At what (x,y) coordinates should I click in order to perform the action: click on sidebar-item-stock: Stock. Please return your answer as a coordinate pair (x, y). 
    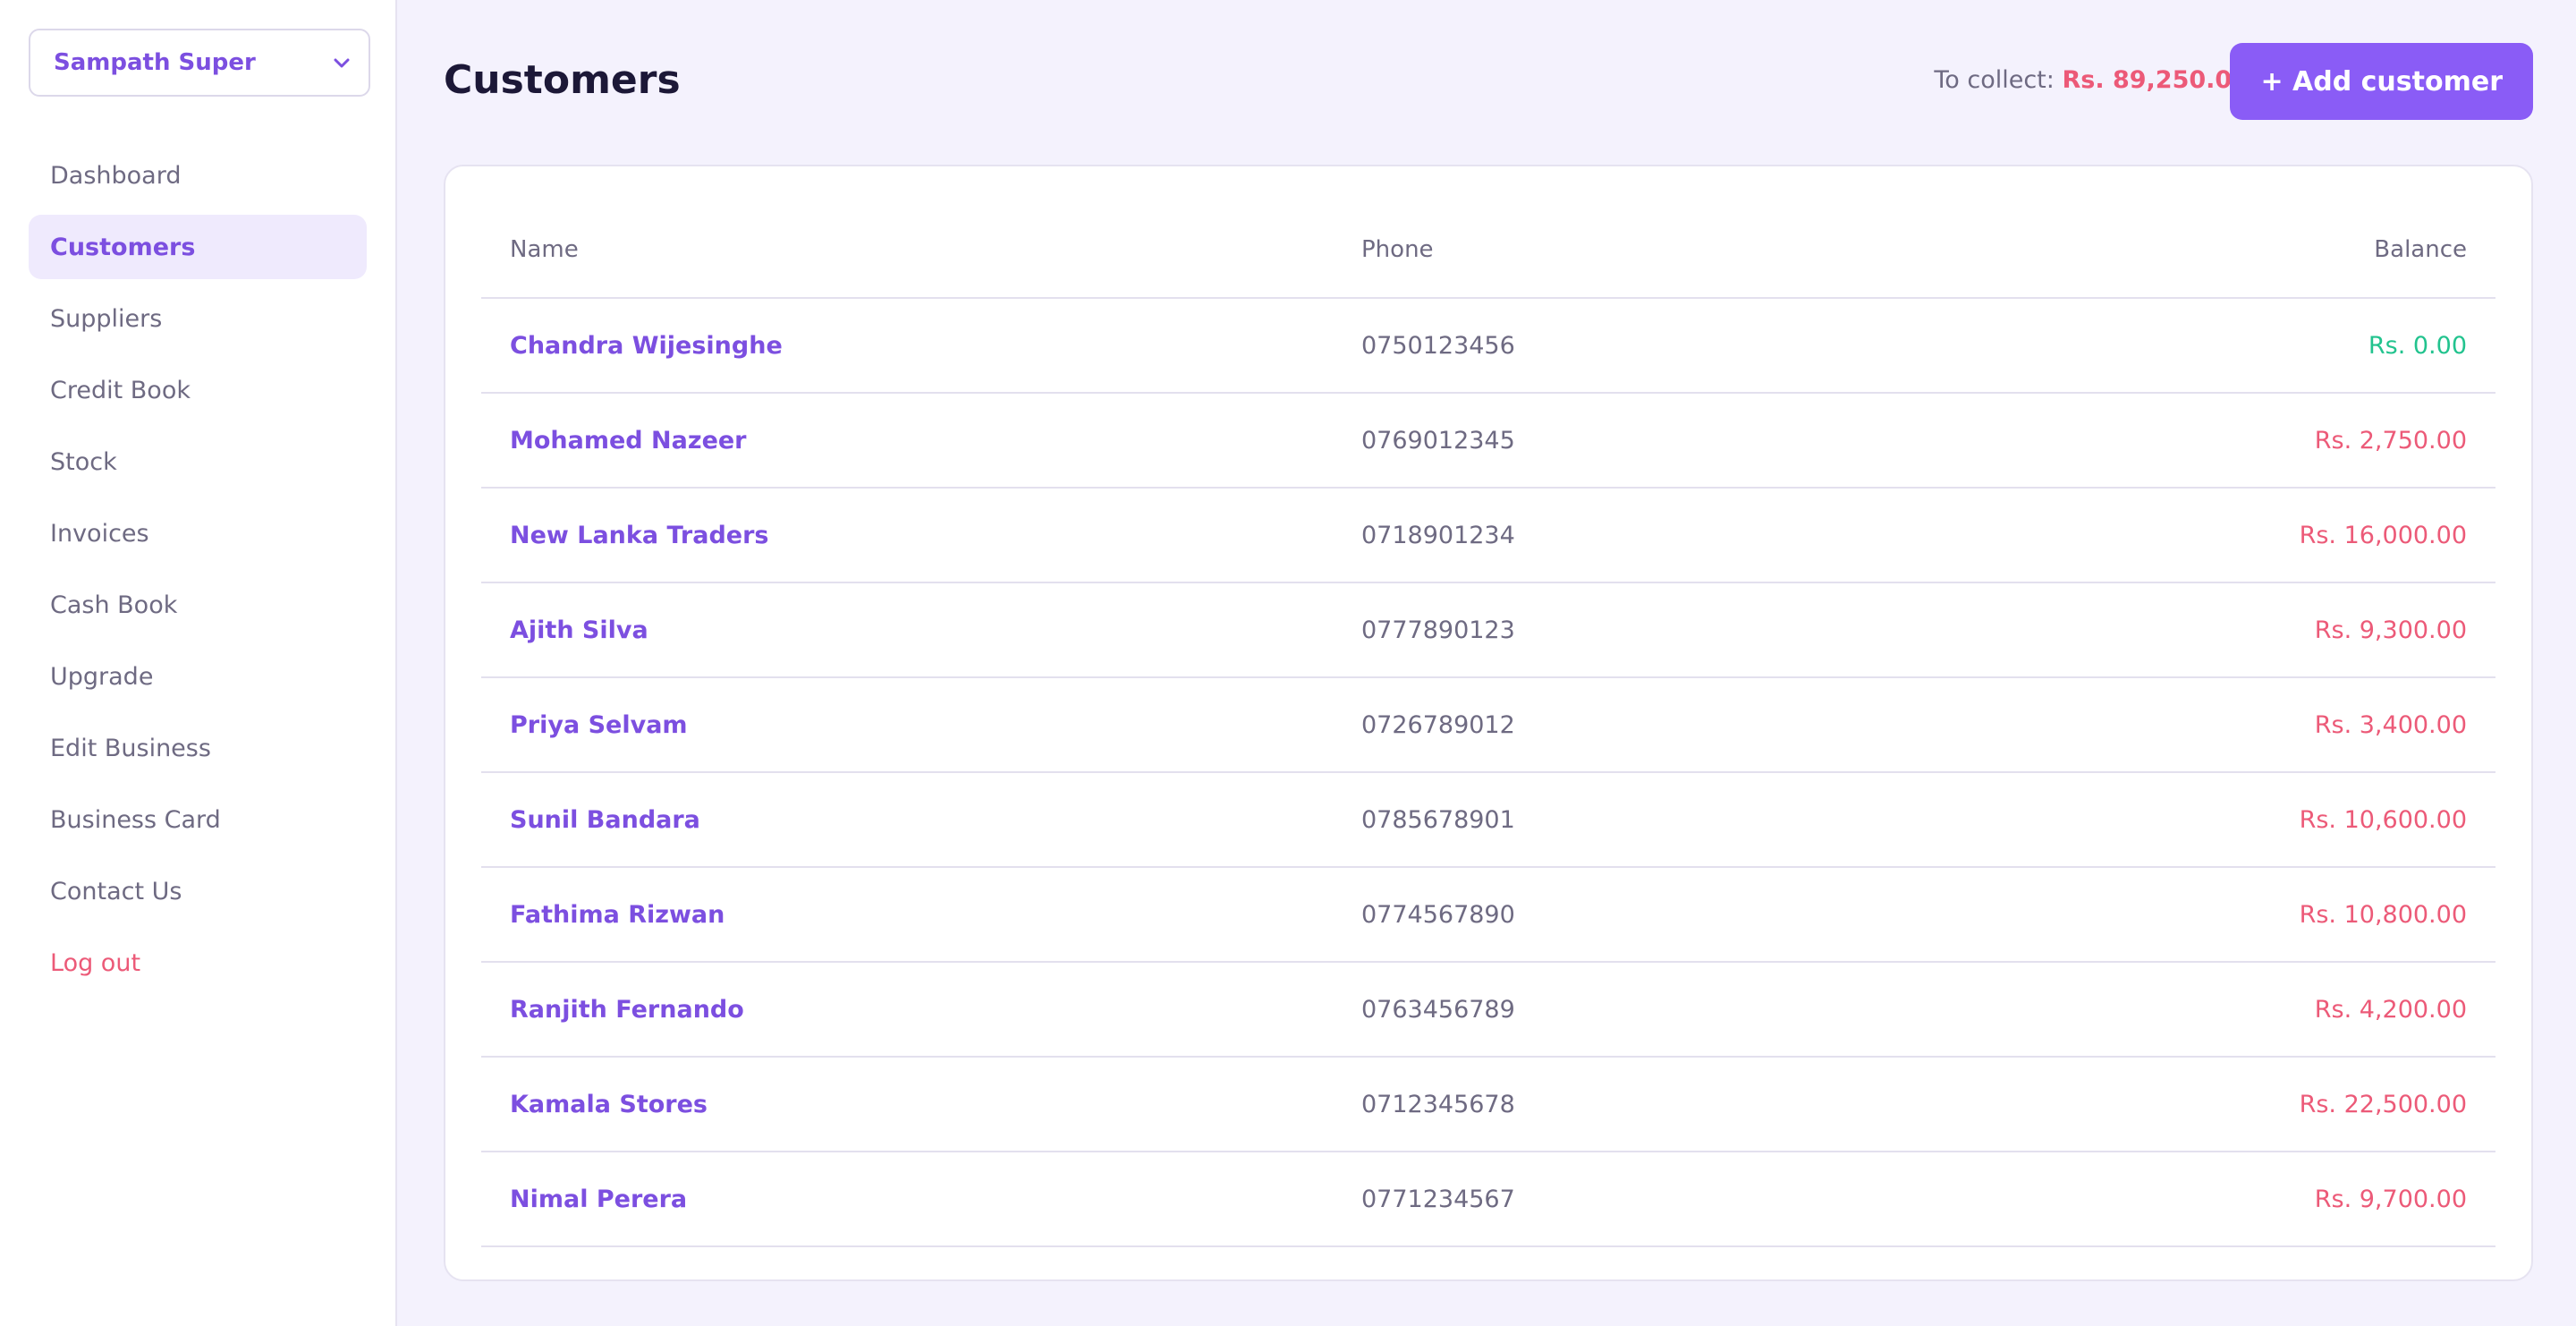
    Looking at the image, I should click on (198, 461).